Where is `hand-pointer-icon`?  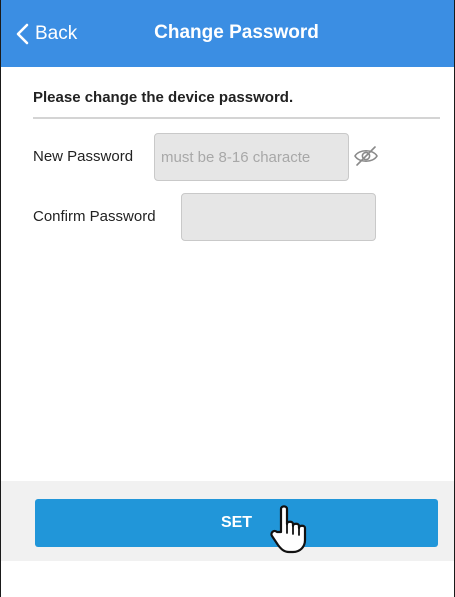
hand-pointer-icon is located at coordinates (289, 528).